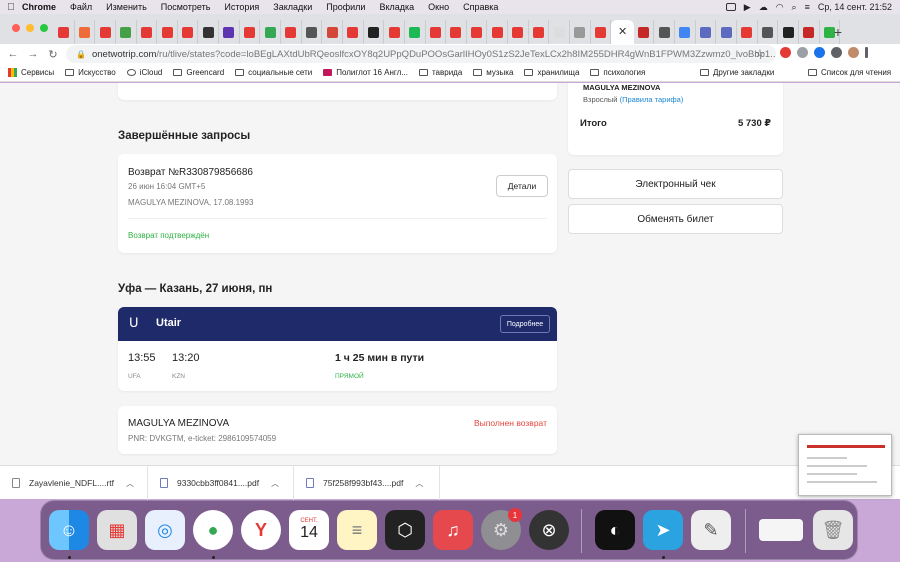  I want to click on menu-file: Файл, so click(81, 7).